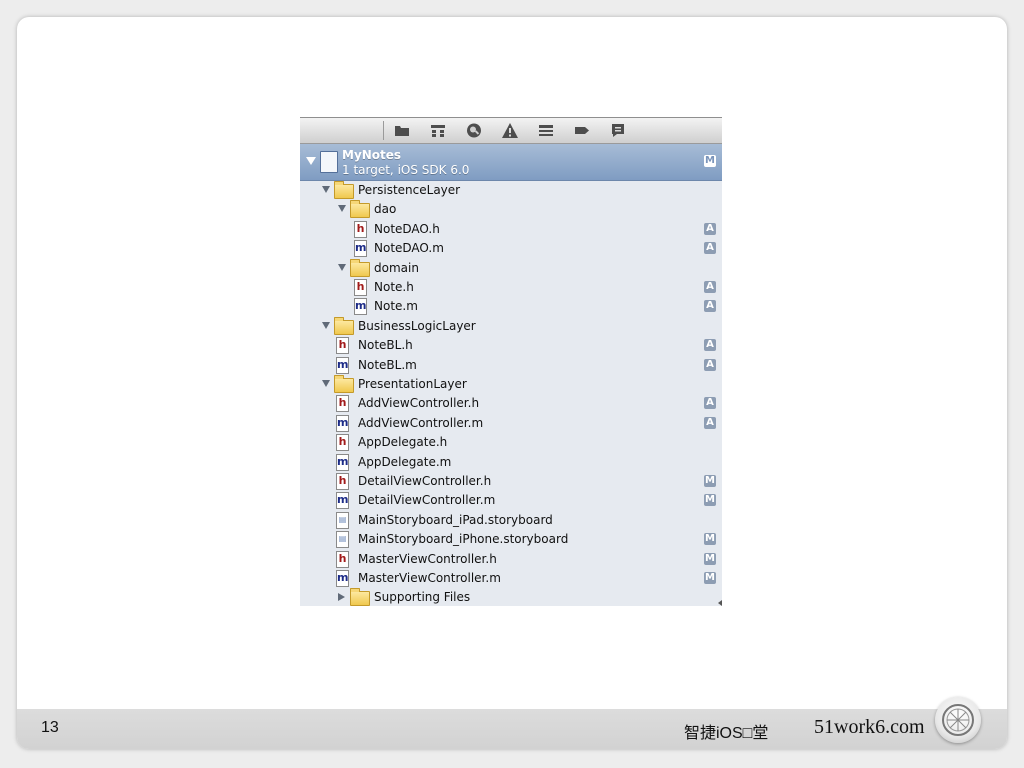  What do you see at coordinates (511, 306) in the screenshot?
I see `file-row: m Note.m A` at bounding box center [511, 306].